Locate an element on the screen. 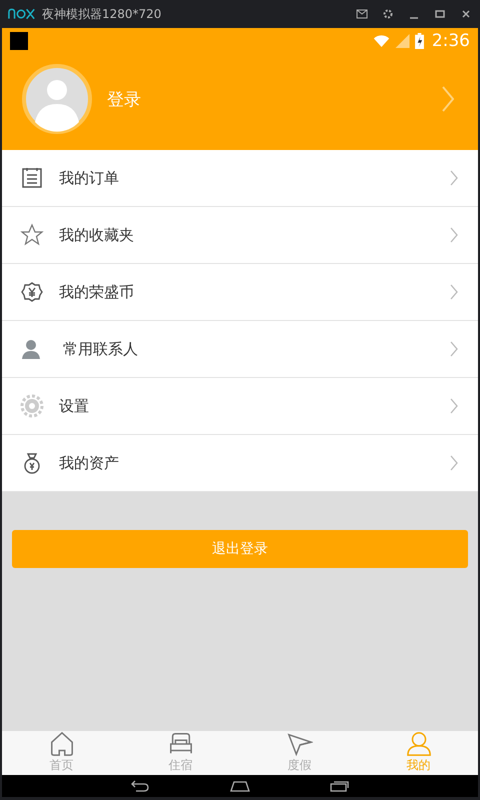  menu-item: 我的订单 is located at coordinates (240, 178).